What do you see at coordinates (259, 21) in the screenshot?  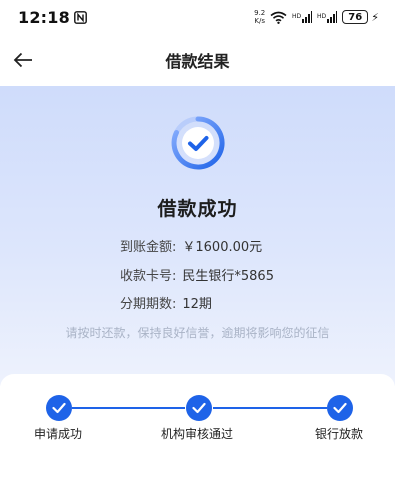 I see `net-speed-unit: K/s` at bounding box center [259, 21].